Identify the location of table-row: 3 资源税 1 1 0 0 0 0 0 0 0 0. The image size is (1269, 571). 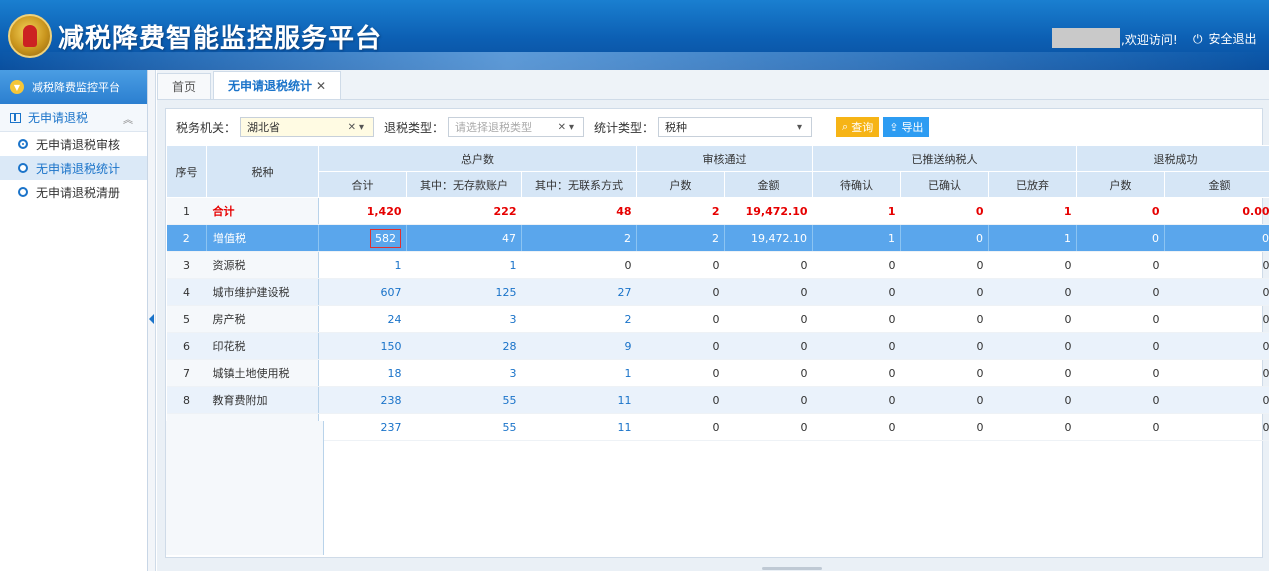
(717, 265).